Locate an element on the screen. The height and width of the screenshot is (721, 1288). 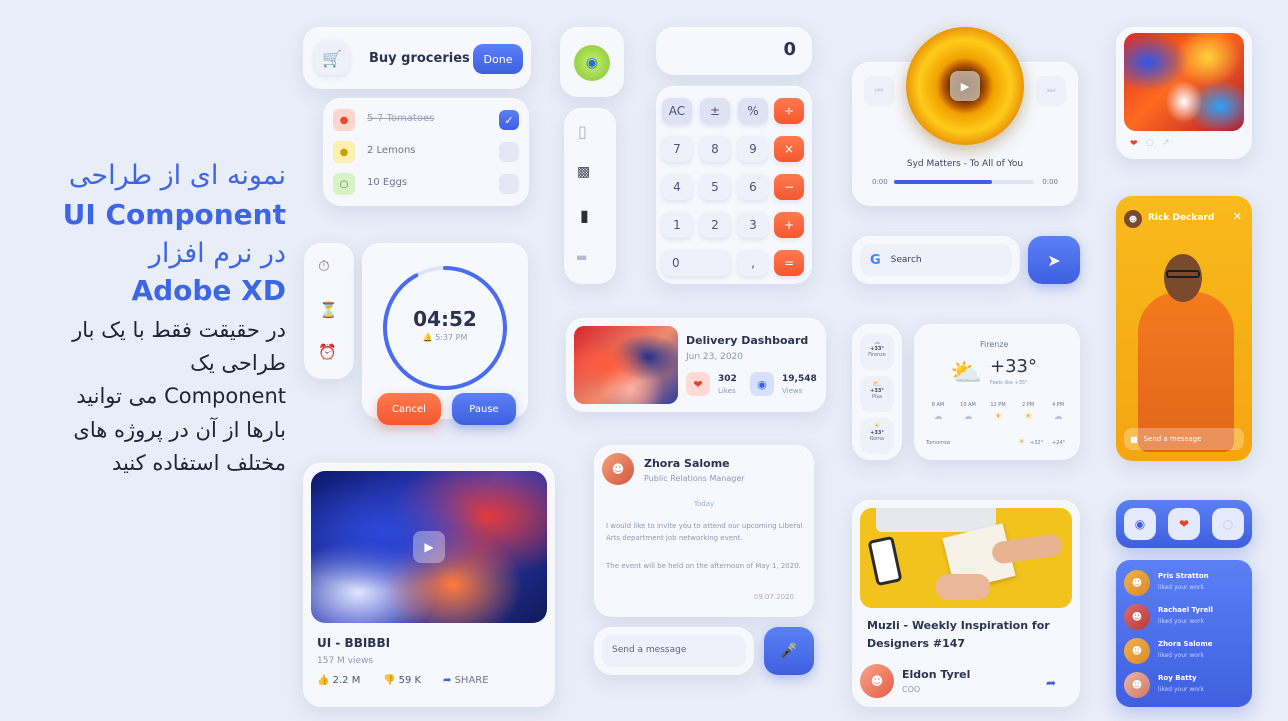
calc-key-7: 7 is located at coordinates (677, 149).